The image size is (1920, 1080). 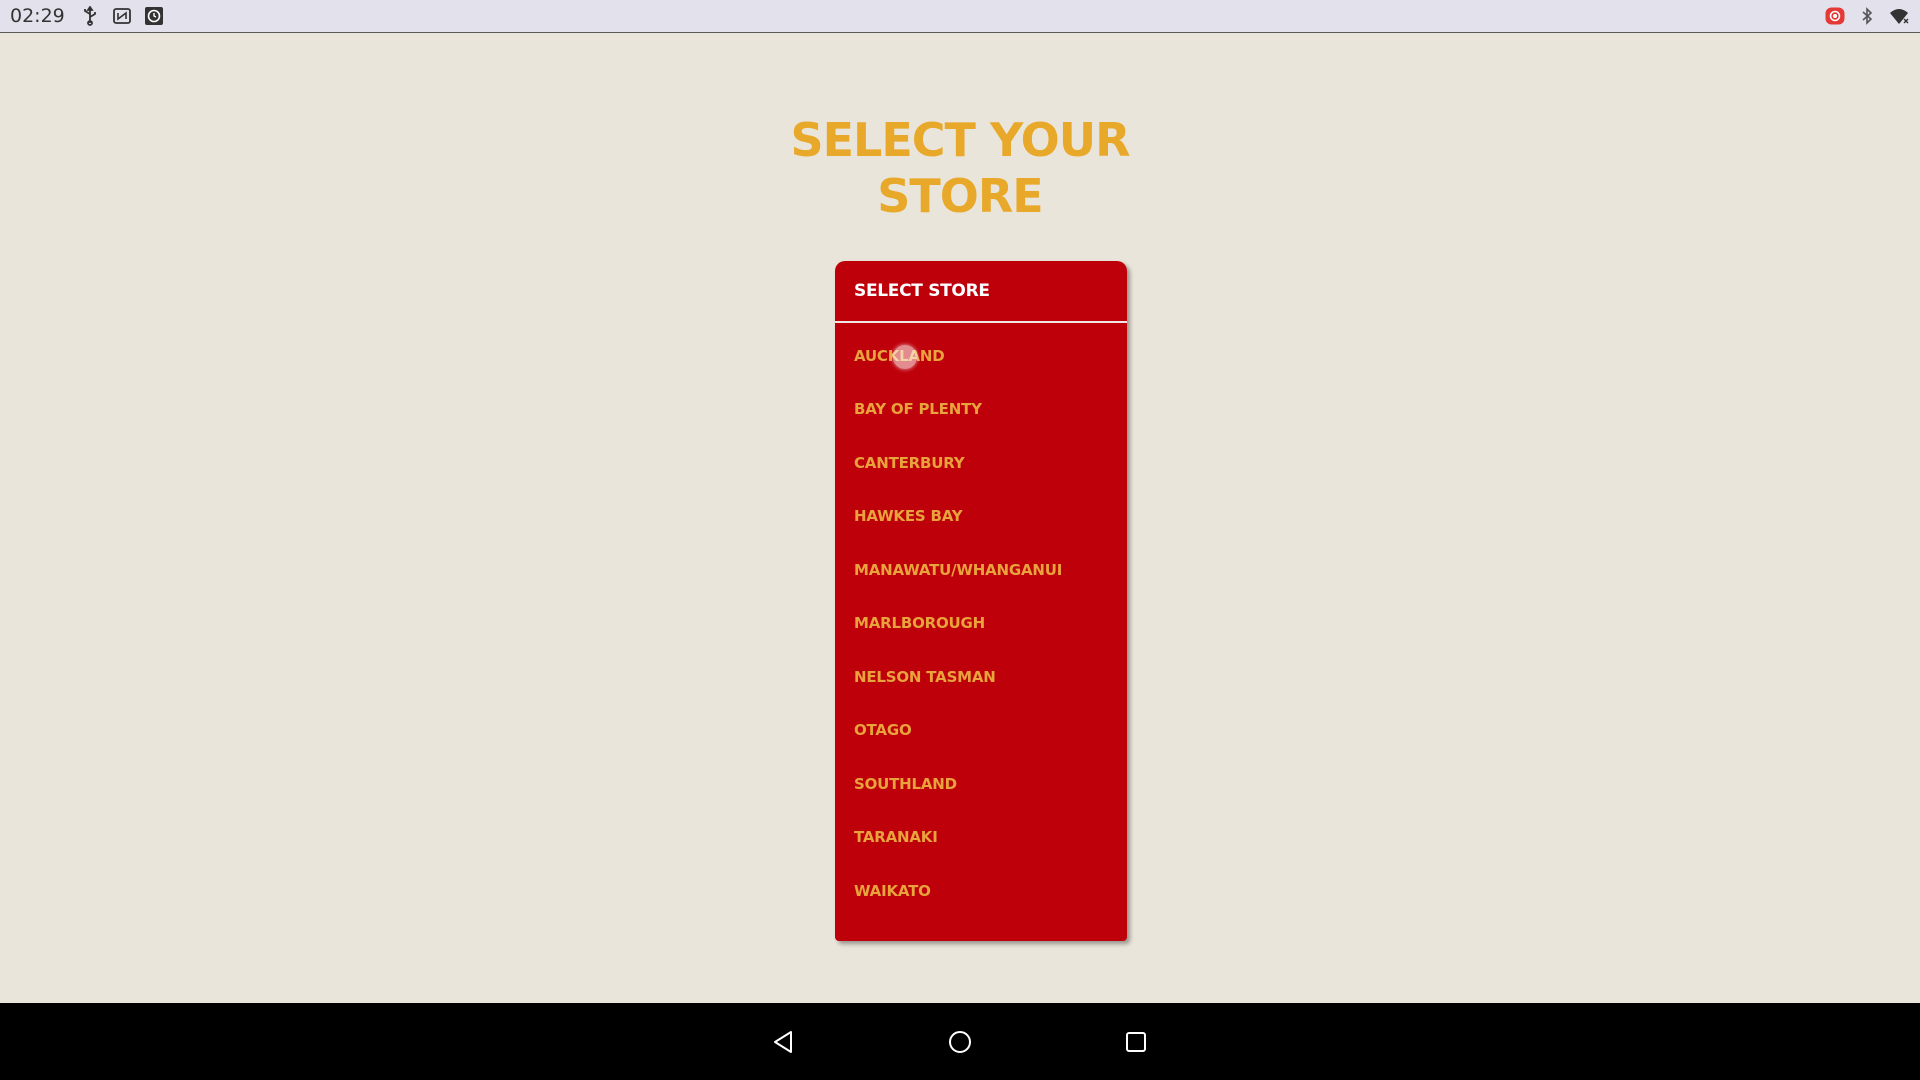 What do you see at coordinates (981, 838) in the screenshot?
I see `store-option-taranaki: TARANAKI` at bounding box center [981, 838].